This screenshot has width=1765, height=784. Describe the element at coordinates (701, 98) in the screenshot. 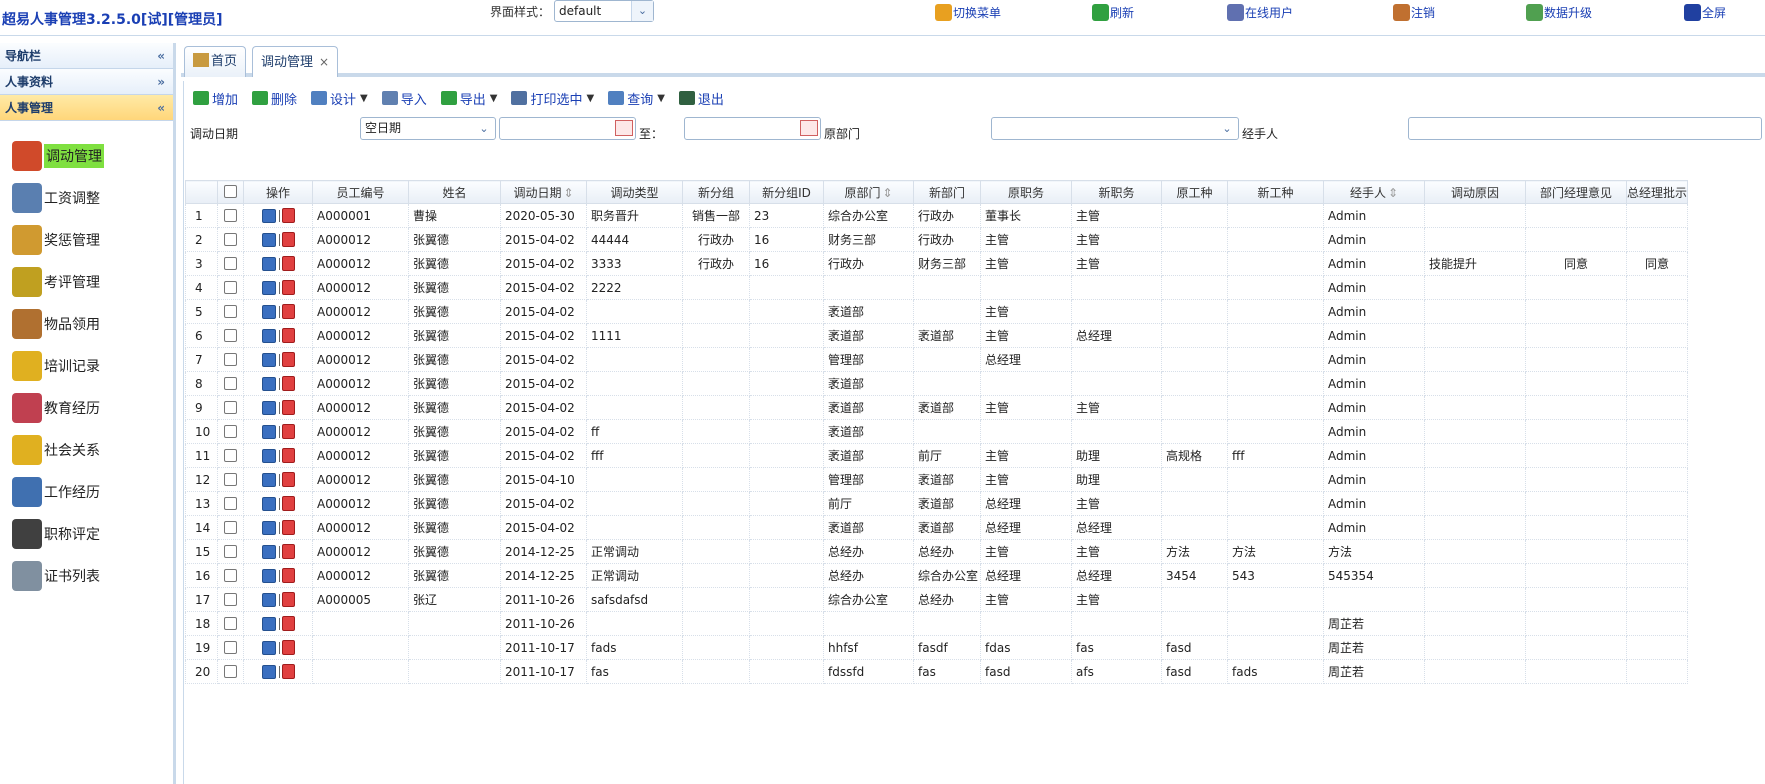

I see `toolbar-button-7: 退出` at that location.